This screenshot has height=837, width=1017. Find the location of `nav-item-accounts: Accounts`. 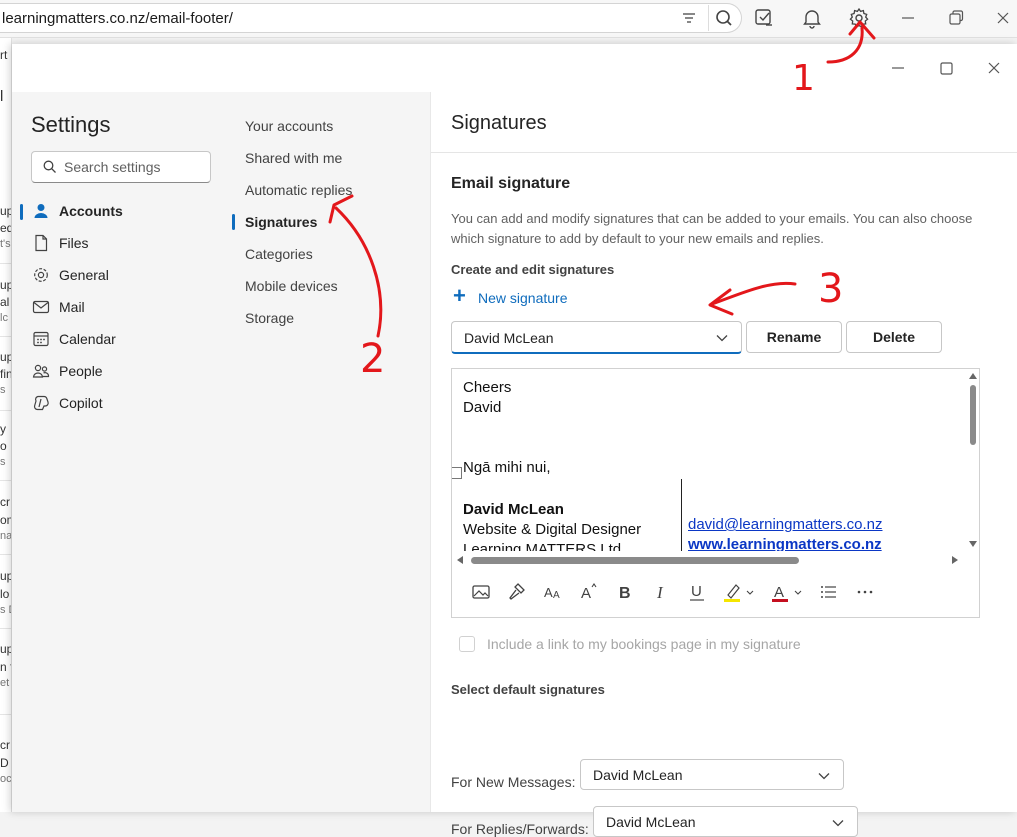

nav-item-accounts: Accounts is located at coordinates (120, 211).